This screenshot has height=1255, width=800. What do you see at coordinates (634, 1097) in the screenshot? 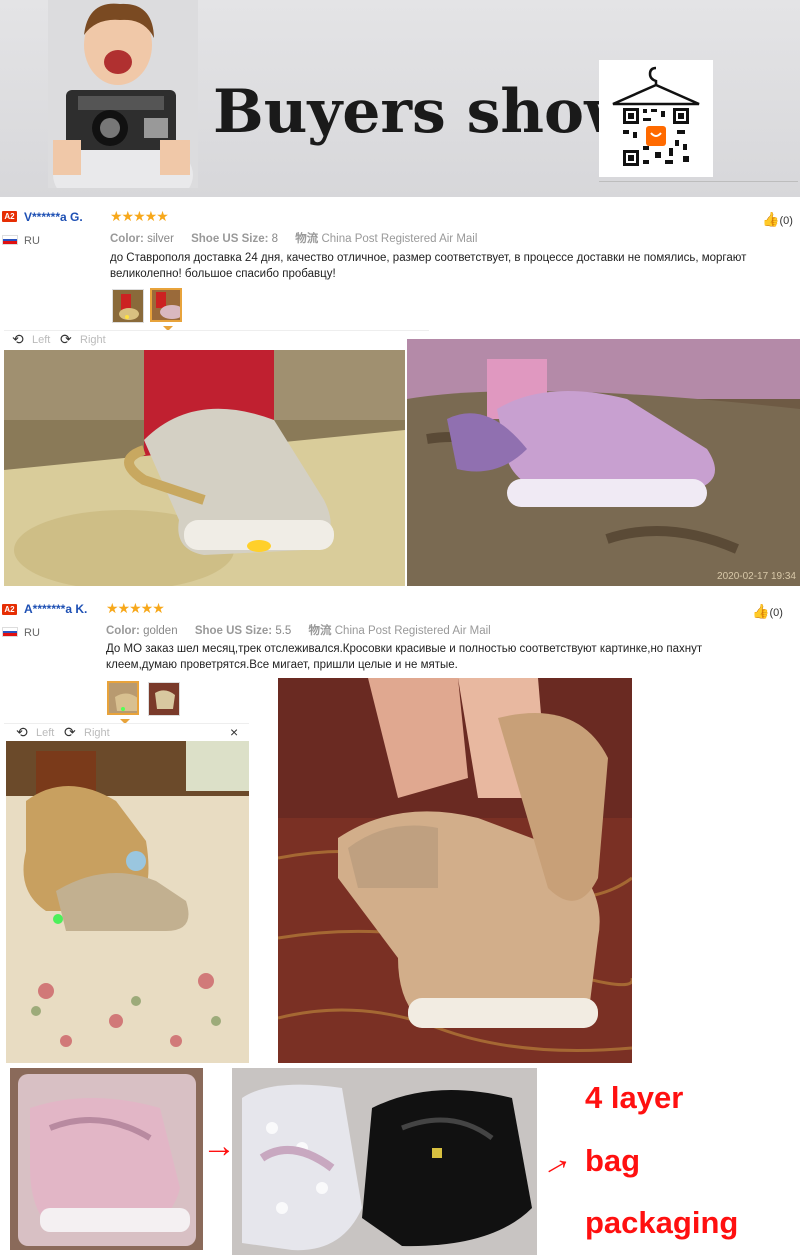
I see `packaging-label-line1: 4 layer` at bounding box center [634, 1097].